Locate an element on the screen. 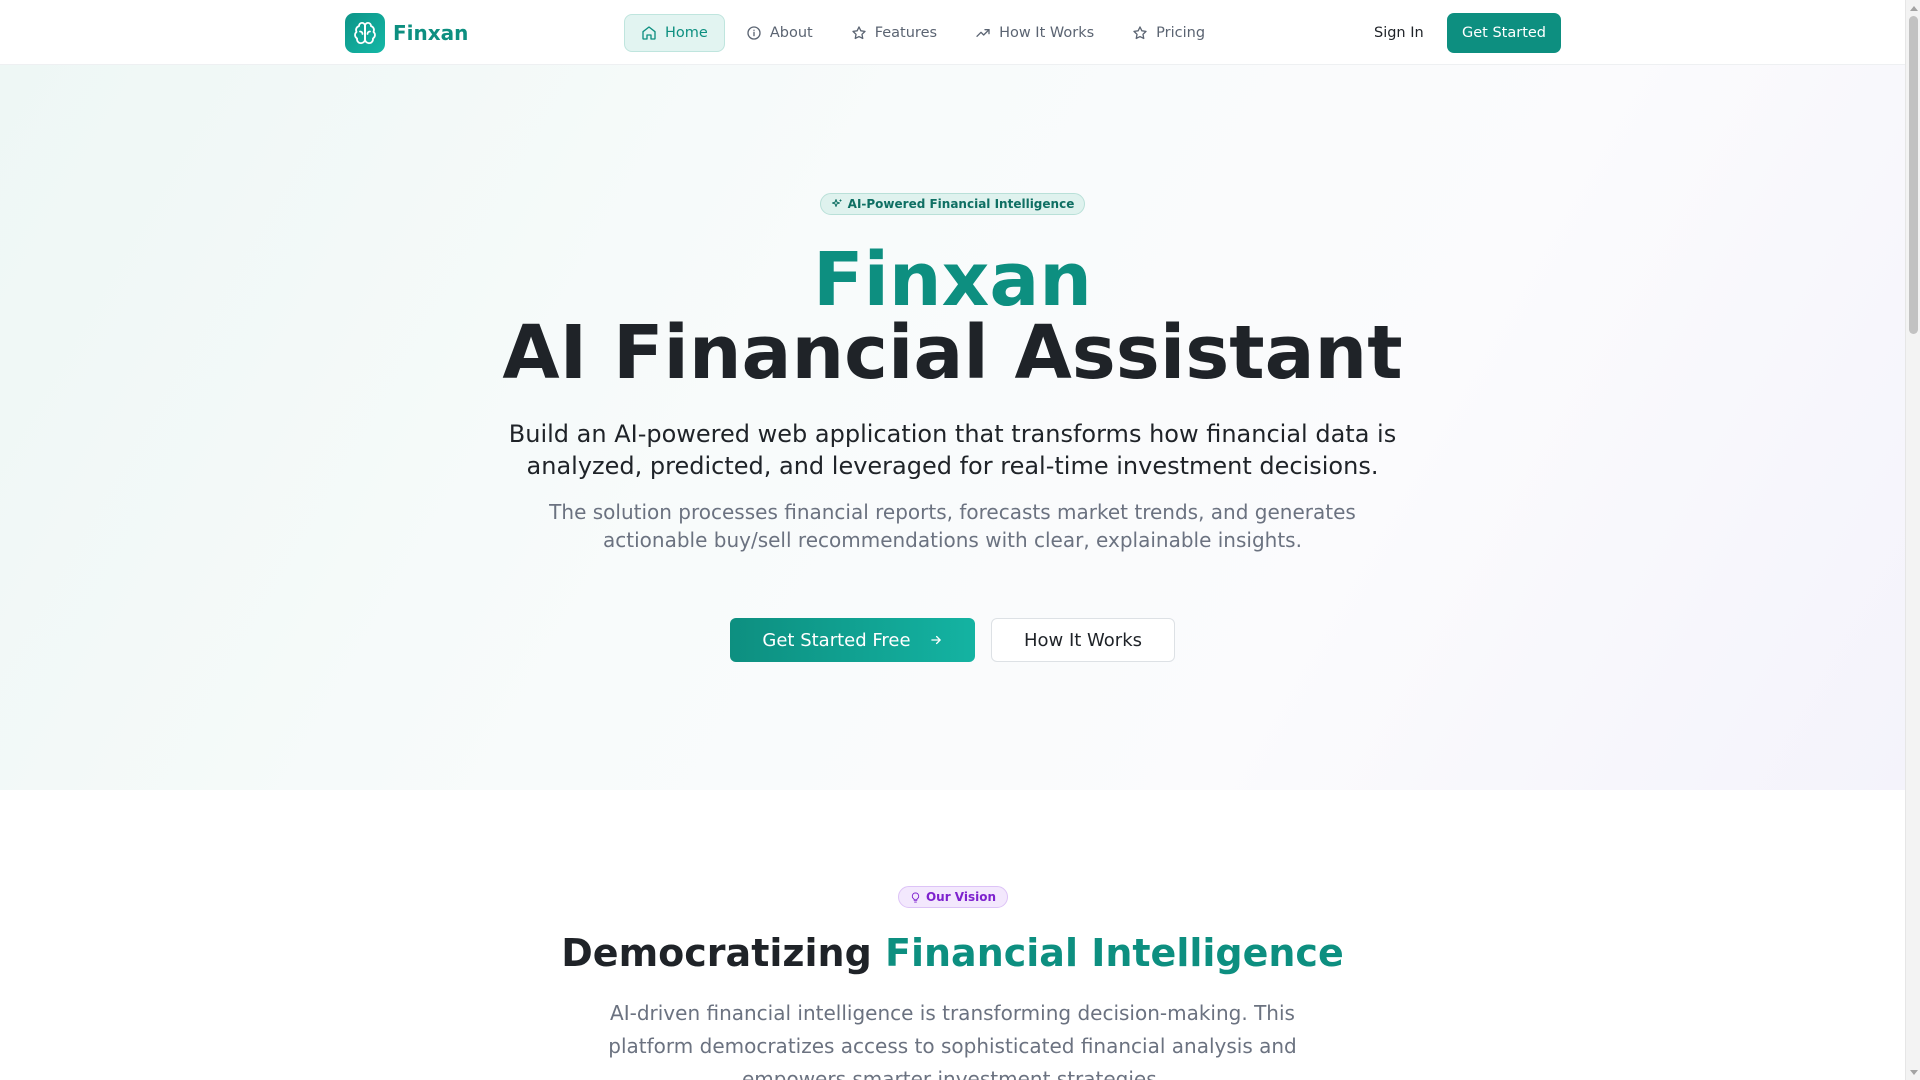  sign-in-button: Sign In is located at coordinates (1399, 33).